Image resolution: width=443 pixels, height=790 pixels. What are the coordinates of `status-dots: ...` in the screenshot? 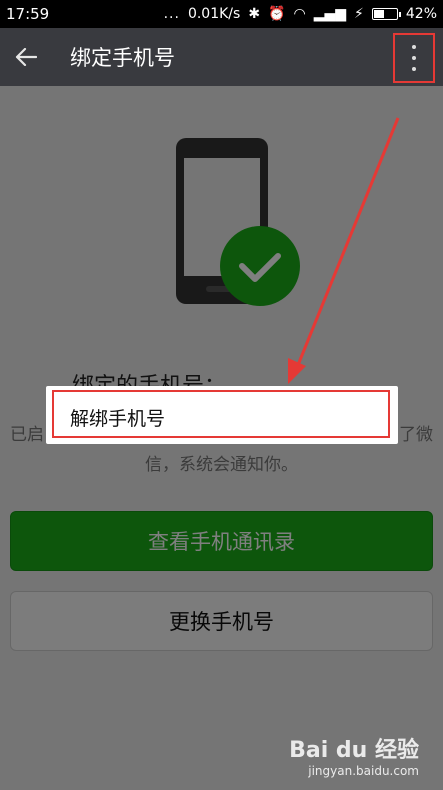 It's located at (171, 14).